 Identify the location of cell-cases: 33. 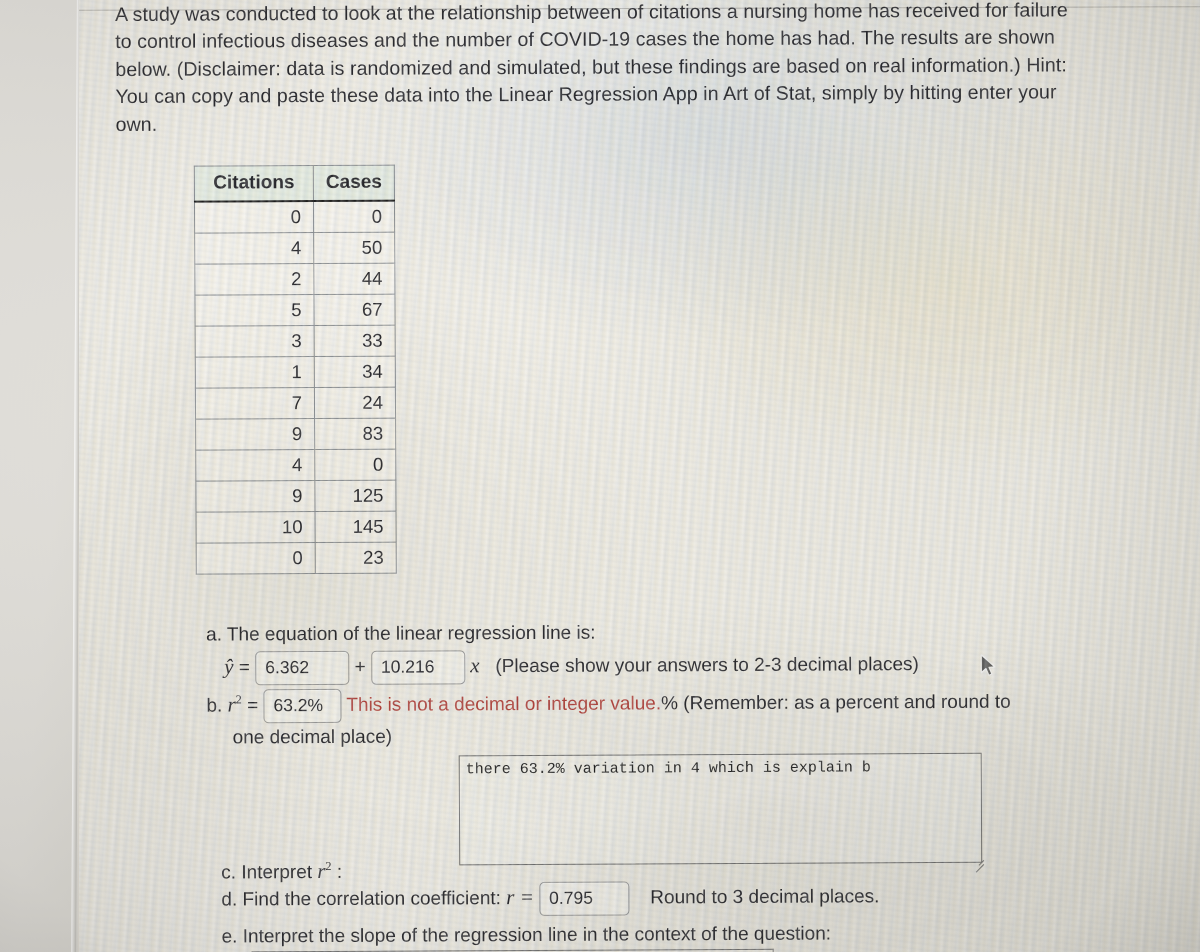
(355, 341).